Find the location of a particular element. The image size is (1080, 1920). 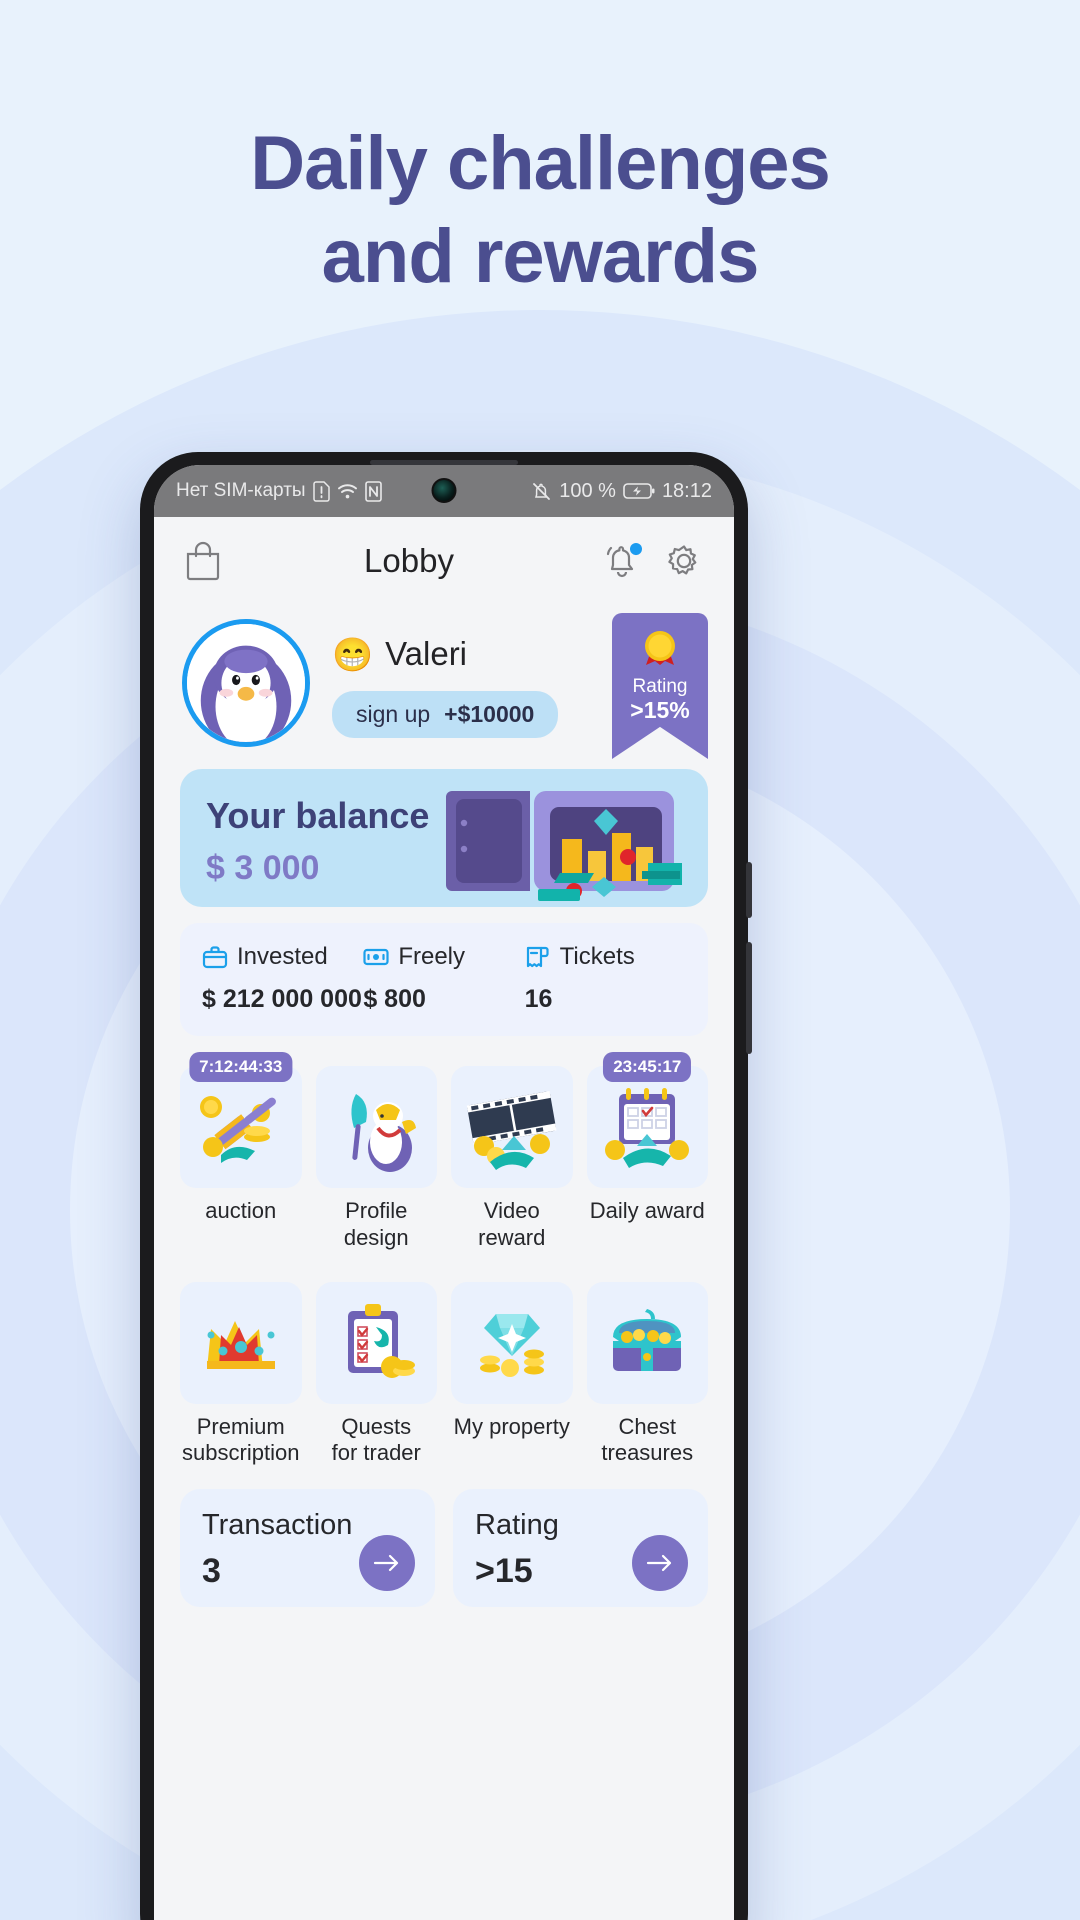

tile-my-property: My property is located at coordinates (512, 1368).